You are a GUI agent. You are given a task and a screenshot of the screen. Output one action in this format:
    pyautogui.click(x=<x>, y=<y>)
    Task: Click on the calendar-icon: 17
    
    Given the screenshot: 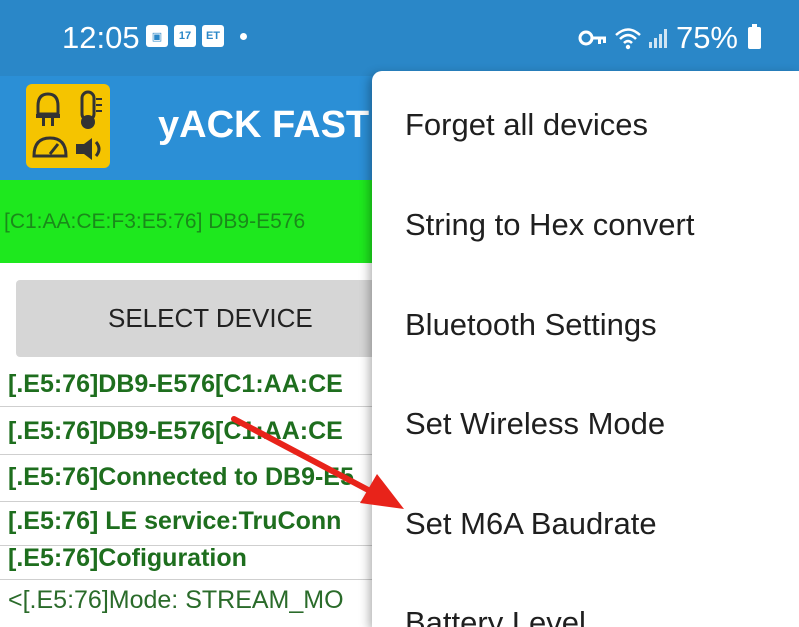 What is the action you would take?
    pyautogui.click(x=185, y=36)
    